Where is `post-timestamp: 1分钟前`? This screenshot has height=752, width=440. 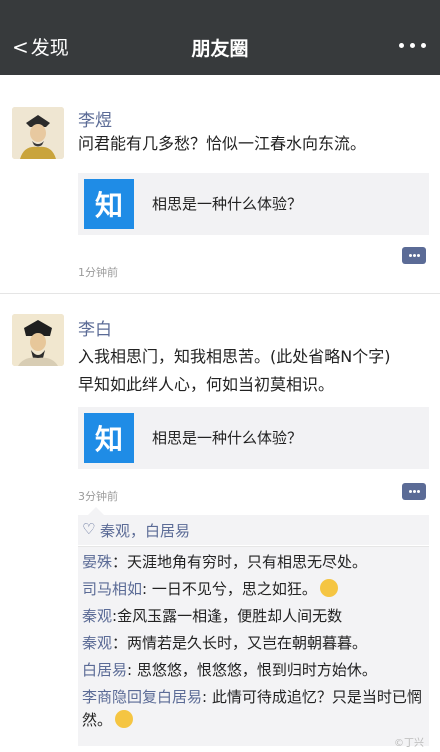 post-timestamp: 1分钟前 is located at coordinates (98, 272).